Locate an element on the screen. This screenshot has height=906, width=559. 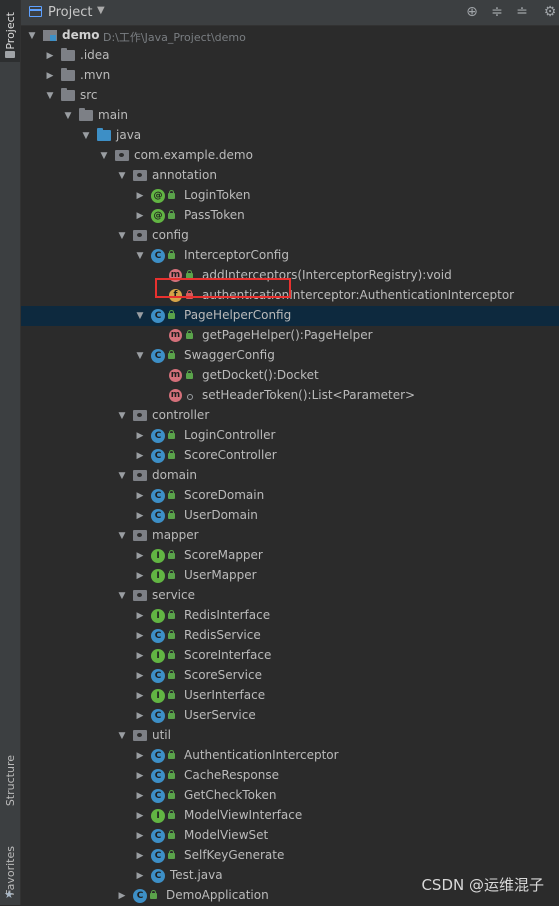
tree-row: ▶ C ScoreService is located at coordinates (290, 676).